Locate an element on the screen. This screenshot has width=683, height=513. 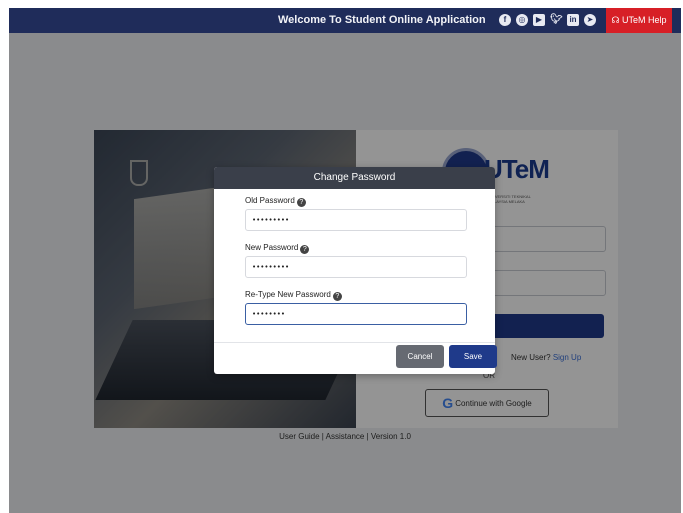
retype-password-label: Re-Type New Password? is located at coordinates (293, 295).